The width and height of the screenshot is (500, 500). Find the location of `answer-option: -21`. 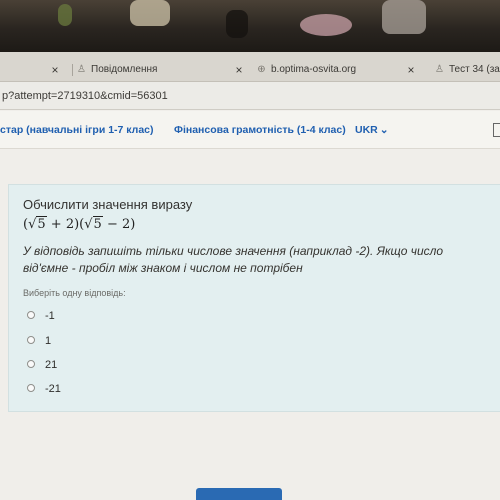

answer-option: -21 is located at coordinates (44, 389).